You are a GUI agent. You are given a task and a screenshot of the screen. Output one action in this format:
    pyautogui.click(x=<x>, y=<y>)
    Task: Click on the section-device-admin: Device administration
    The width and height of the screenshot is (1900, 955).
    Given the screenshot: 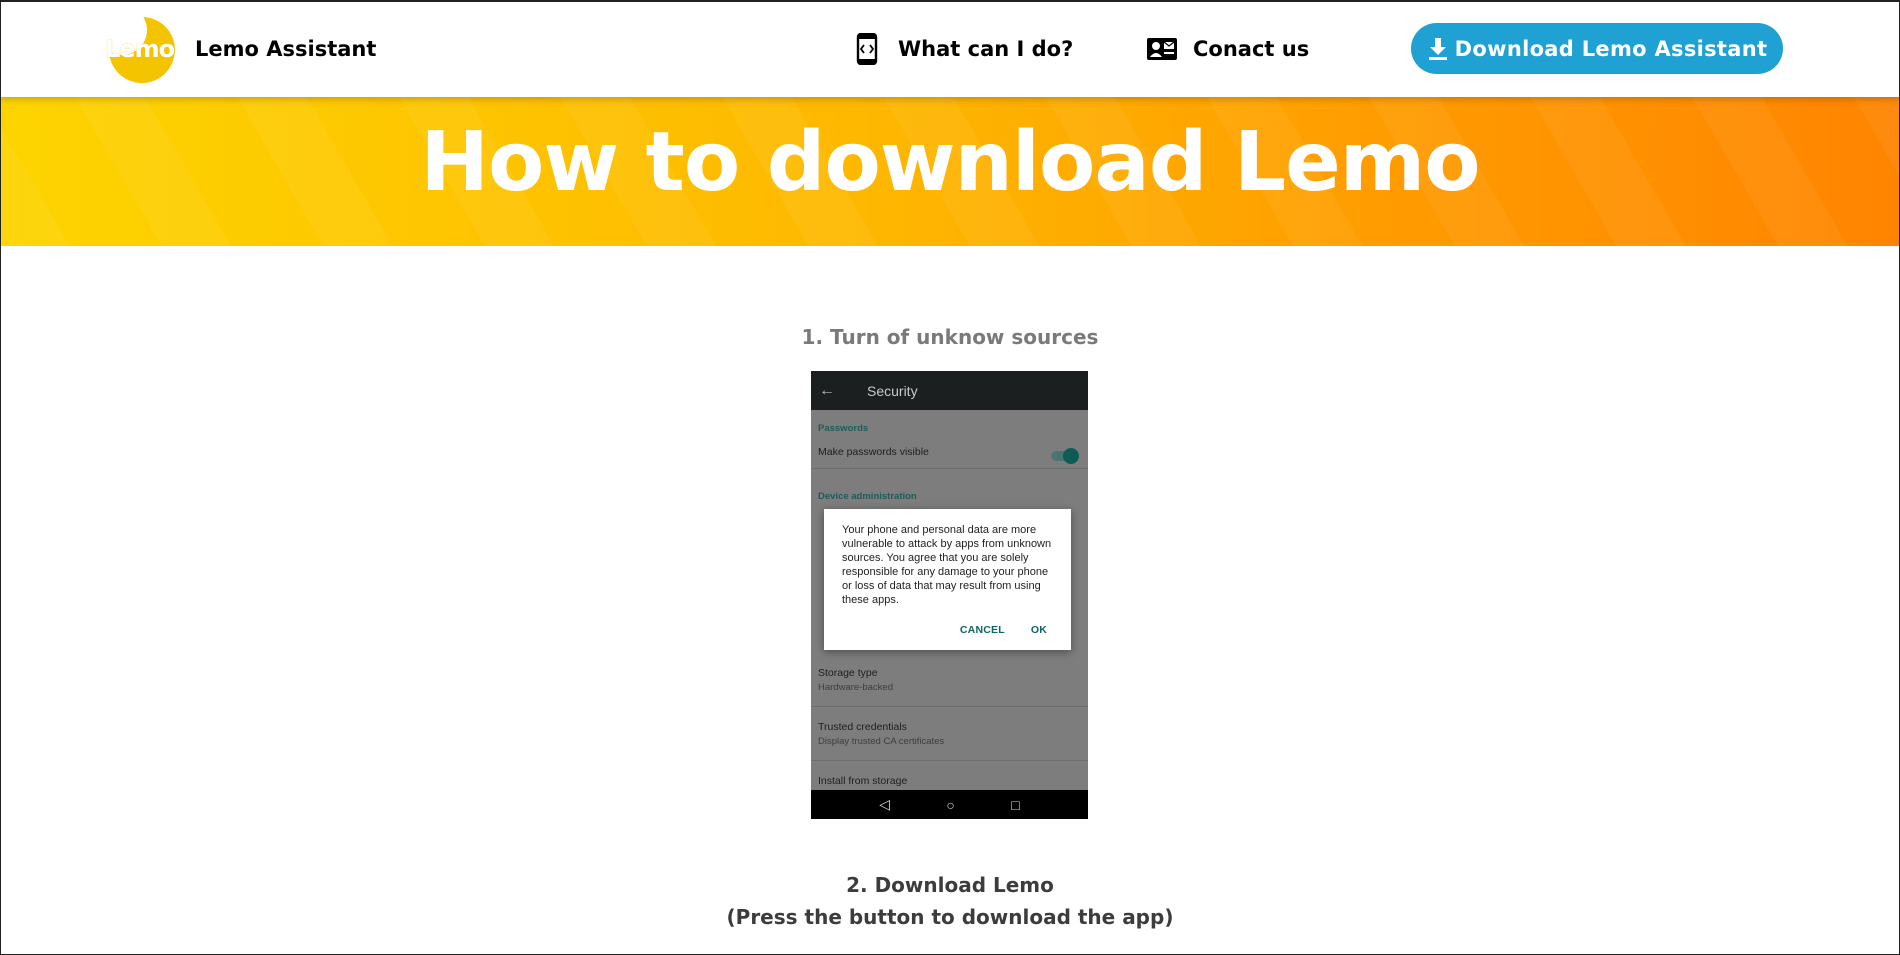 What is the action you would take?
    pyautogui.click(x=867, y=496)
    